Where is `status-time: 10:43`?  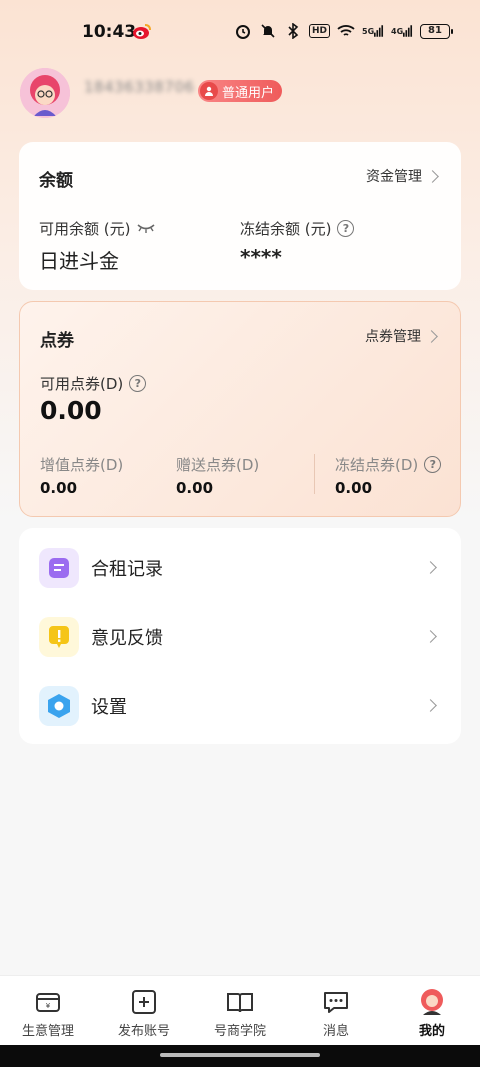 status-time: 10:43 is located at coordinates (109, 32).